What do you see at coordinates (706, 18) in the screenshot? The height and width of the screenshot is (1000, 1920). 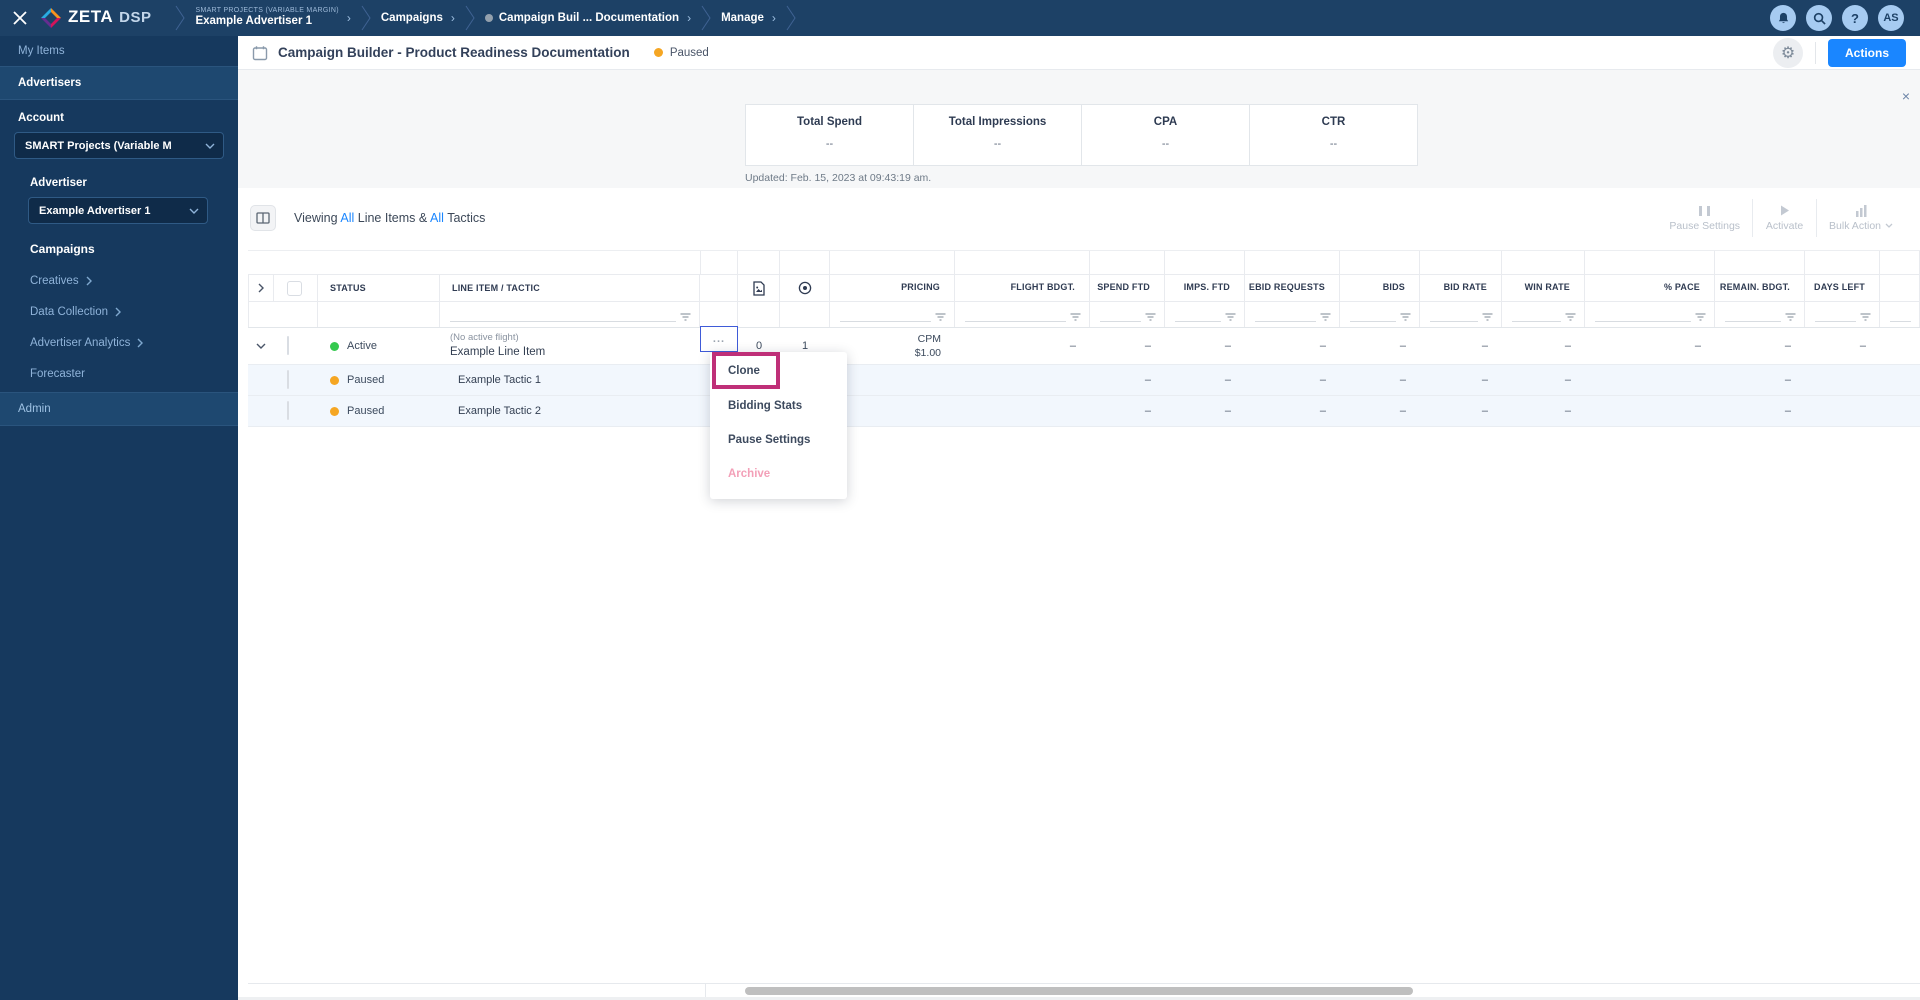 I see `breadcrumb-separator-icon` at bounding box center [706, 18].